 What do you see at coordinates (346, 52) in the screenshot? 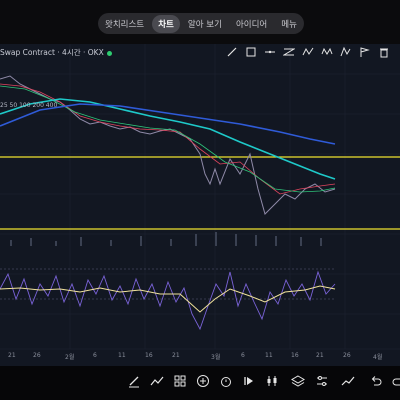
I see `xabcd-tool-icon` at bounding box center [346, 52].